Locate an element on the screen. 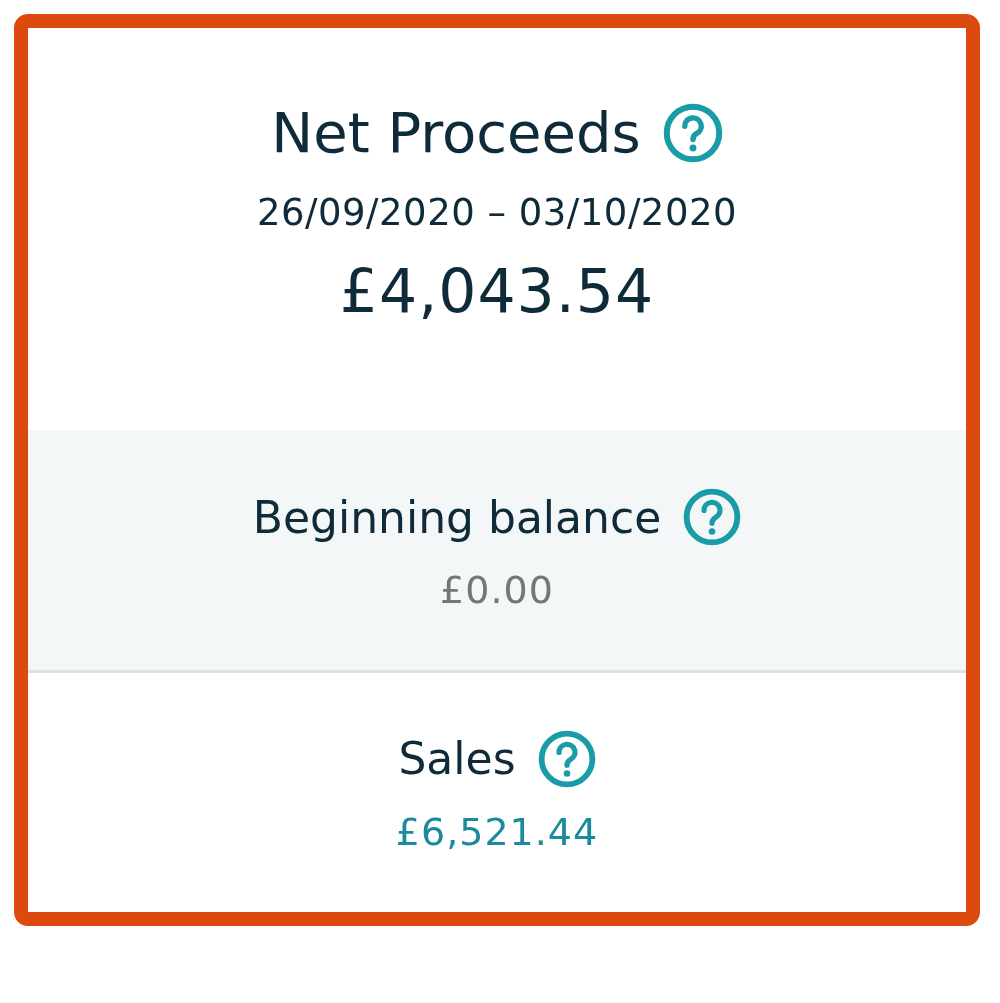 The width and height of the screenshot is (1000, 1003). section-label: Sales is located at coordinates (457, 758).